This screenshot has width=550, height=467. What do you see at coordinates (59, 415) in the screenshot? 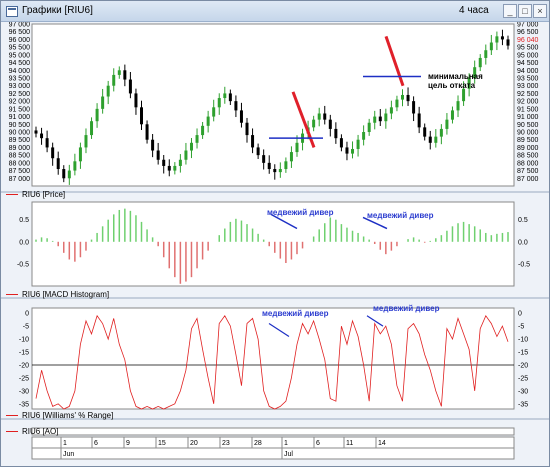
I see `williams-pane-label: RIU6 [Williams' % Range]` at bounding box center [59, 415].